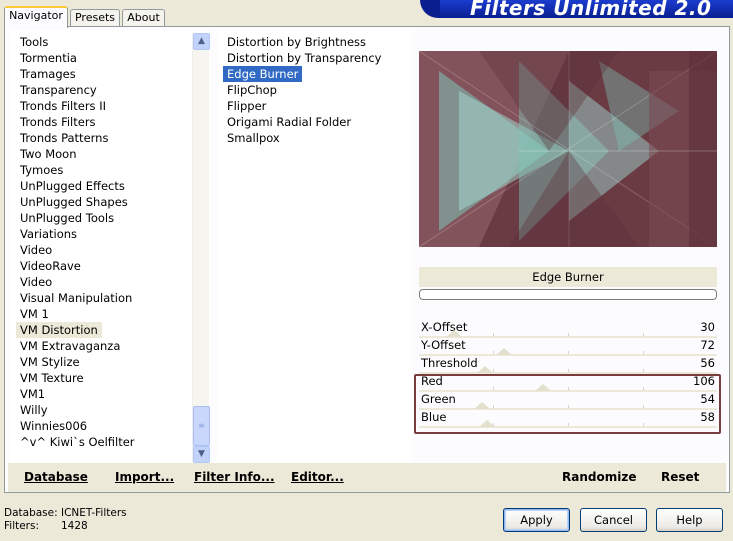 The height and width of the screenshot is (541, 733). Describe the element at coordinates (707, 327) in the screenshot. I see `param-value: 30` at that location.